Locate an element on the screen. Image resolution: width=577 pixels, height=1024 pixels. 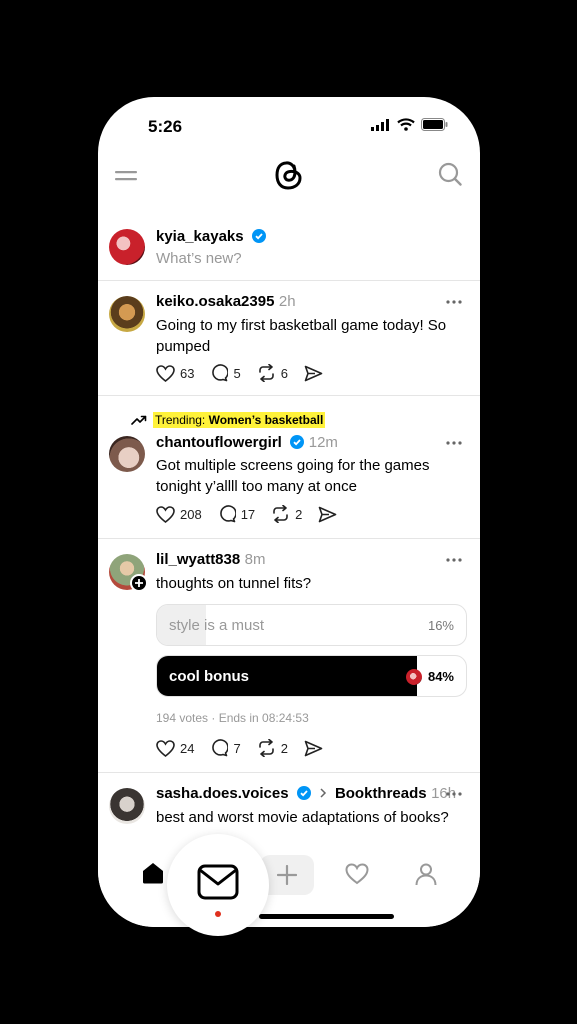
threads-logo-icon is located at coordinates (289, 175).